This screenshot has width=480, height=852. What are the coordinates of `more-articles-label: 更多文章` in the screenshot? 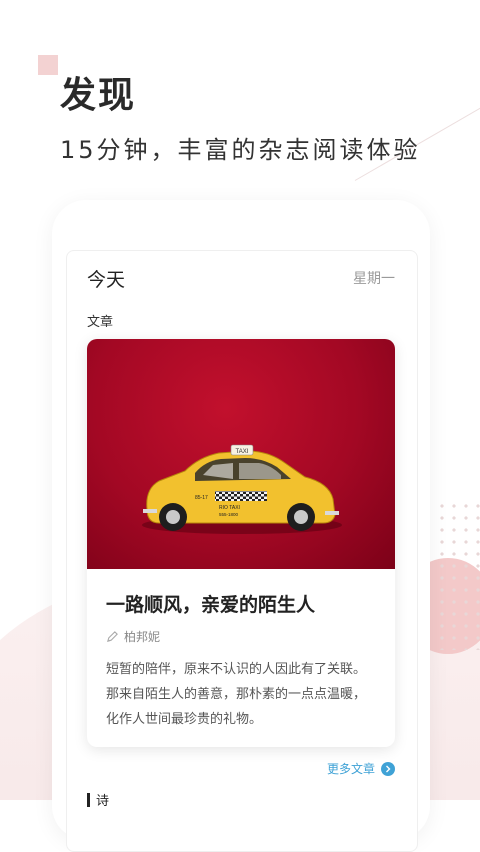 It's located at (350, 769).